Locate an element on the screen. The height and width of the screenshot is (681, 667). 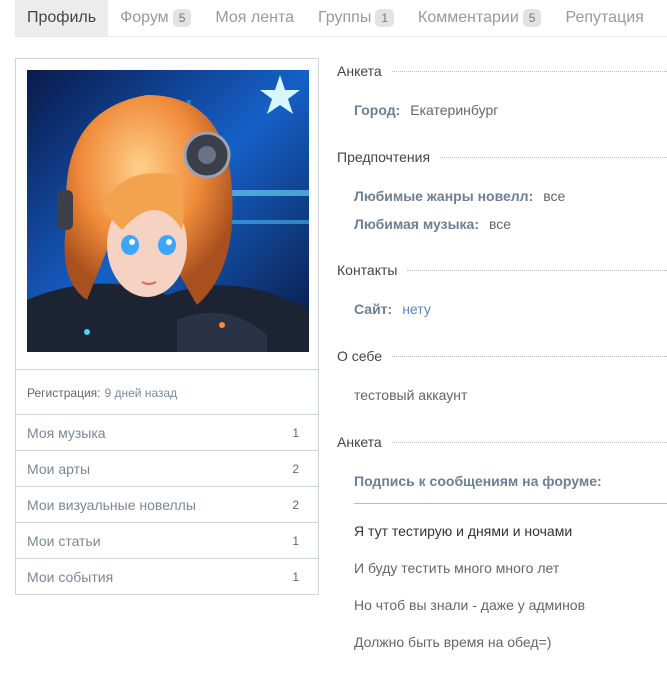
tab-reputation: Репутация is located at coordinates (604, 18).